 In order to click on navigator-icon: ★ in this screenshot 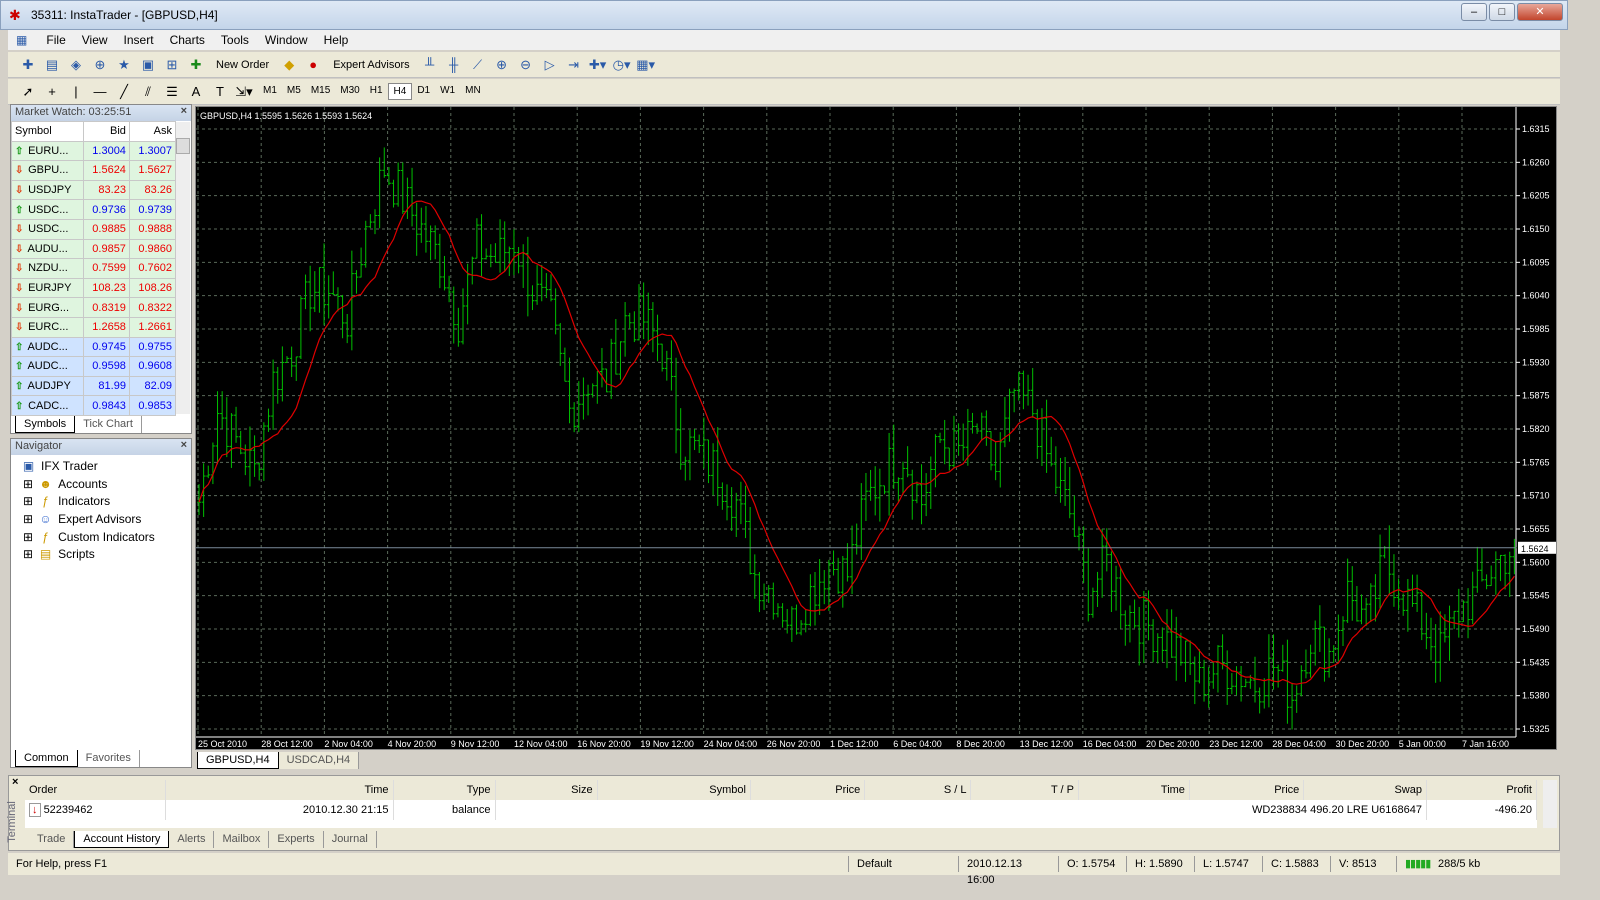, I will do `click(124, 65)`.